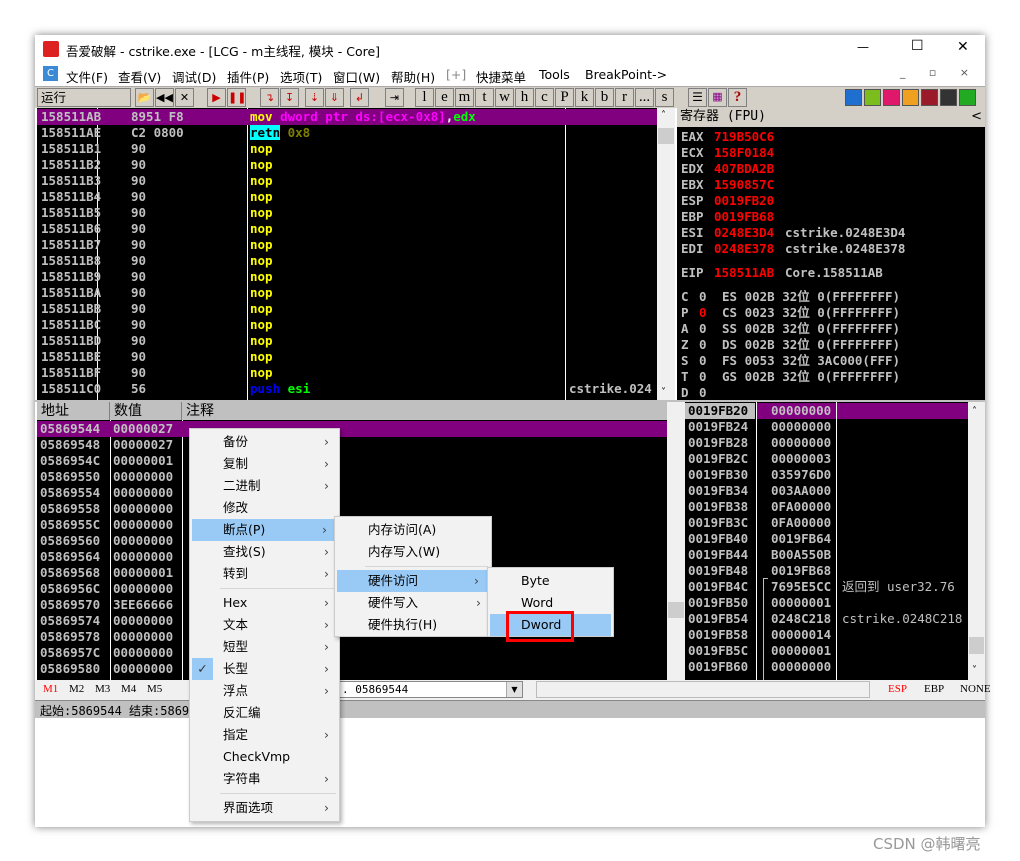  I want to click on disasm-scrollbar: ˄ ˅, so click(666, 254).